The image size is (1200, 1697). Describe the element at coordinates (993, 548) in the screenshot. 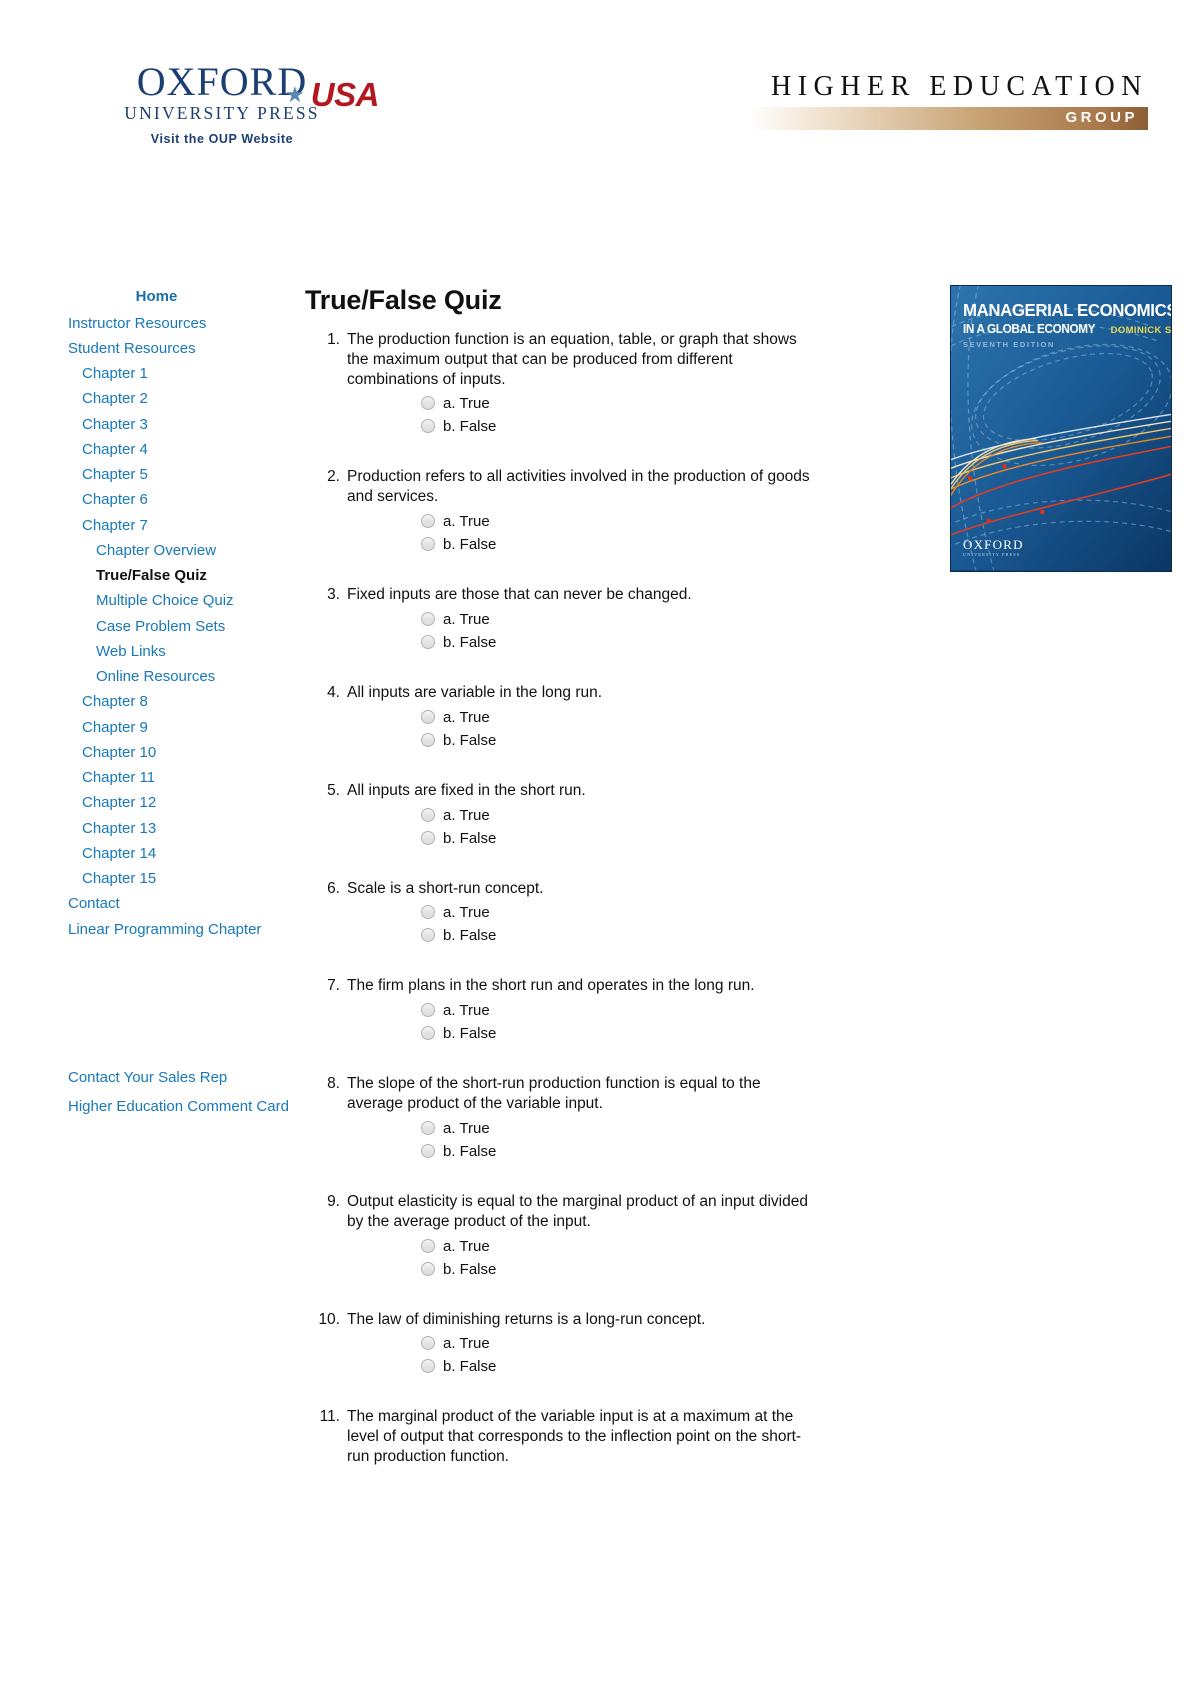

I see `cover-publisher-block: OXFORD UNIVERSITY PRESS` at that location.